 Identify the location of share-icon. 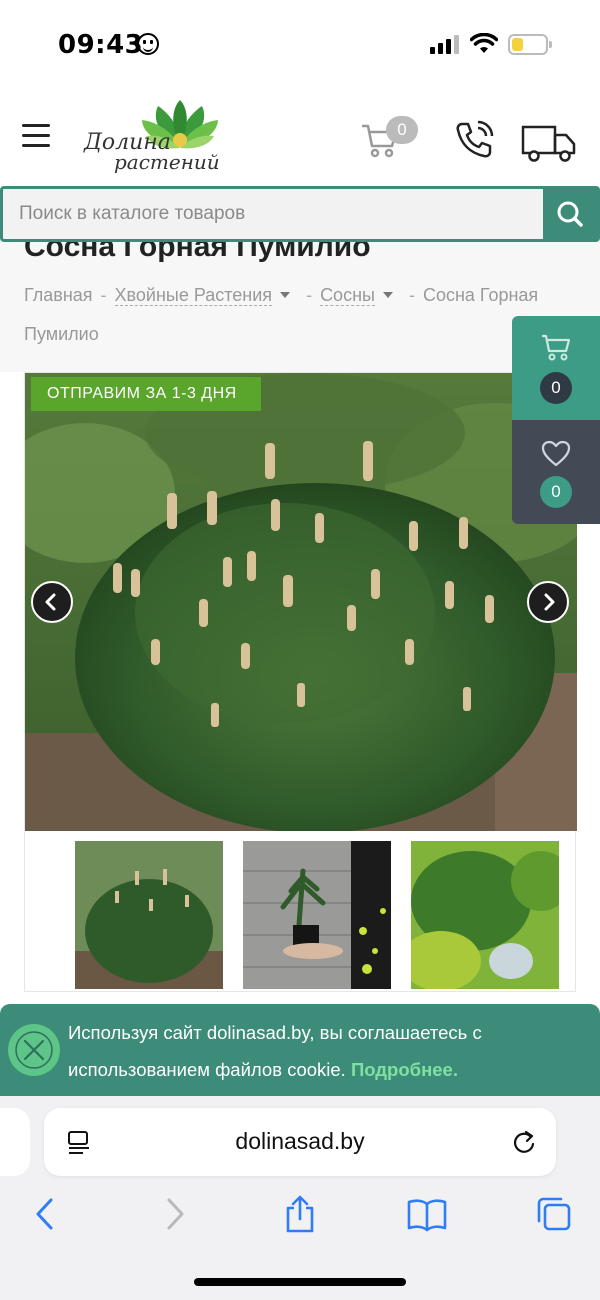
(300, 1214).